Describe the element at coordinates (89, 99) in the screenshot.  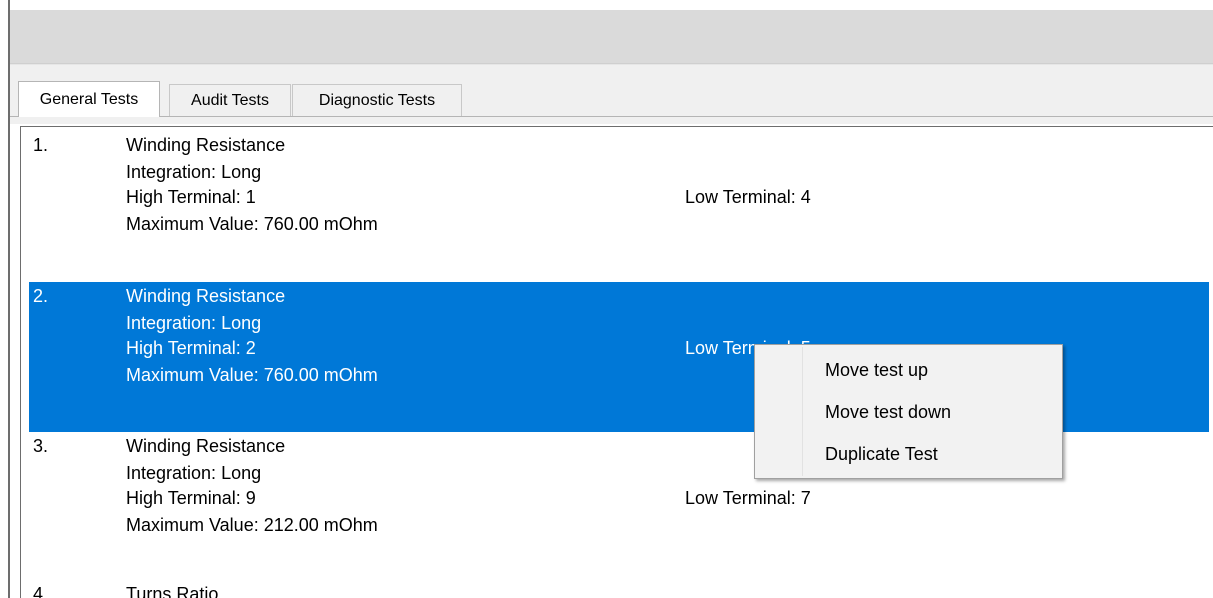
I see `tab-general-tests: General Tests` at that location.